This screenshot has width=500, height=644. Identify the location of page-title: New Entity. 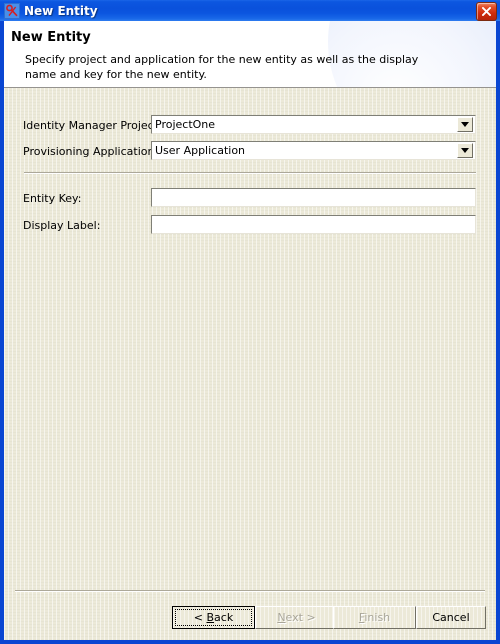
(51, 37).